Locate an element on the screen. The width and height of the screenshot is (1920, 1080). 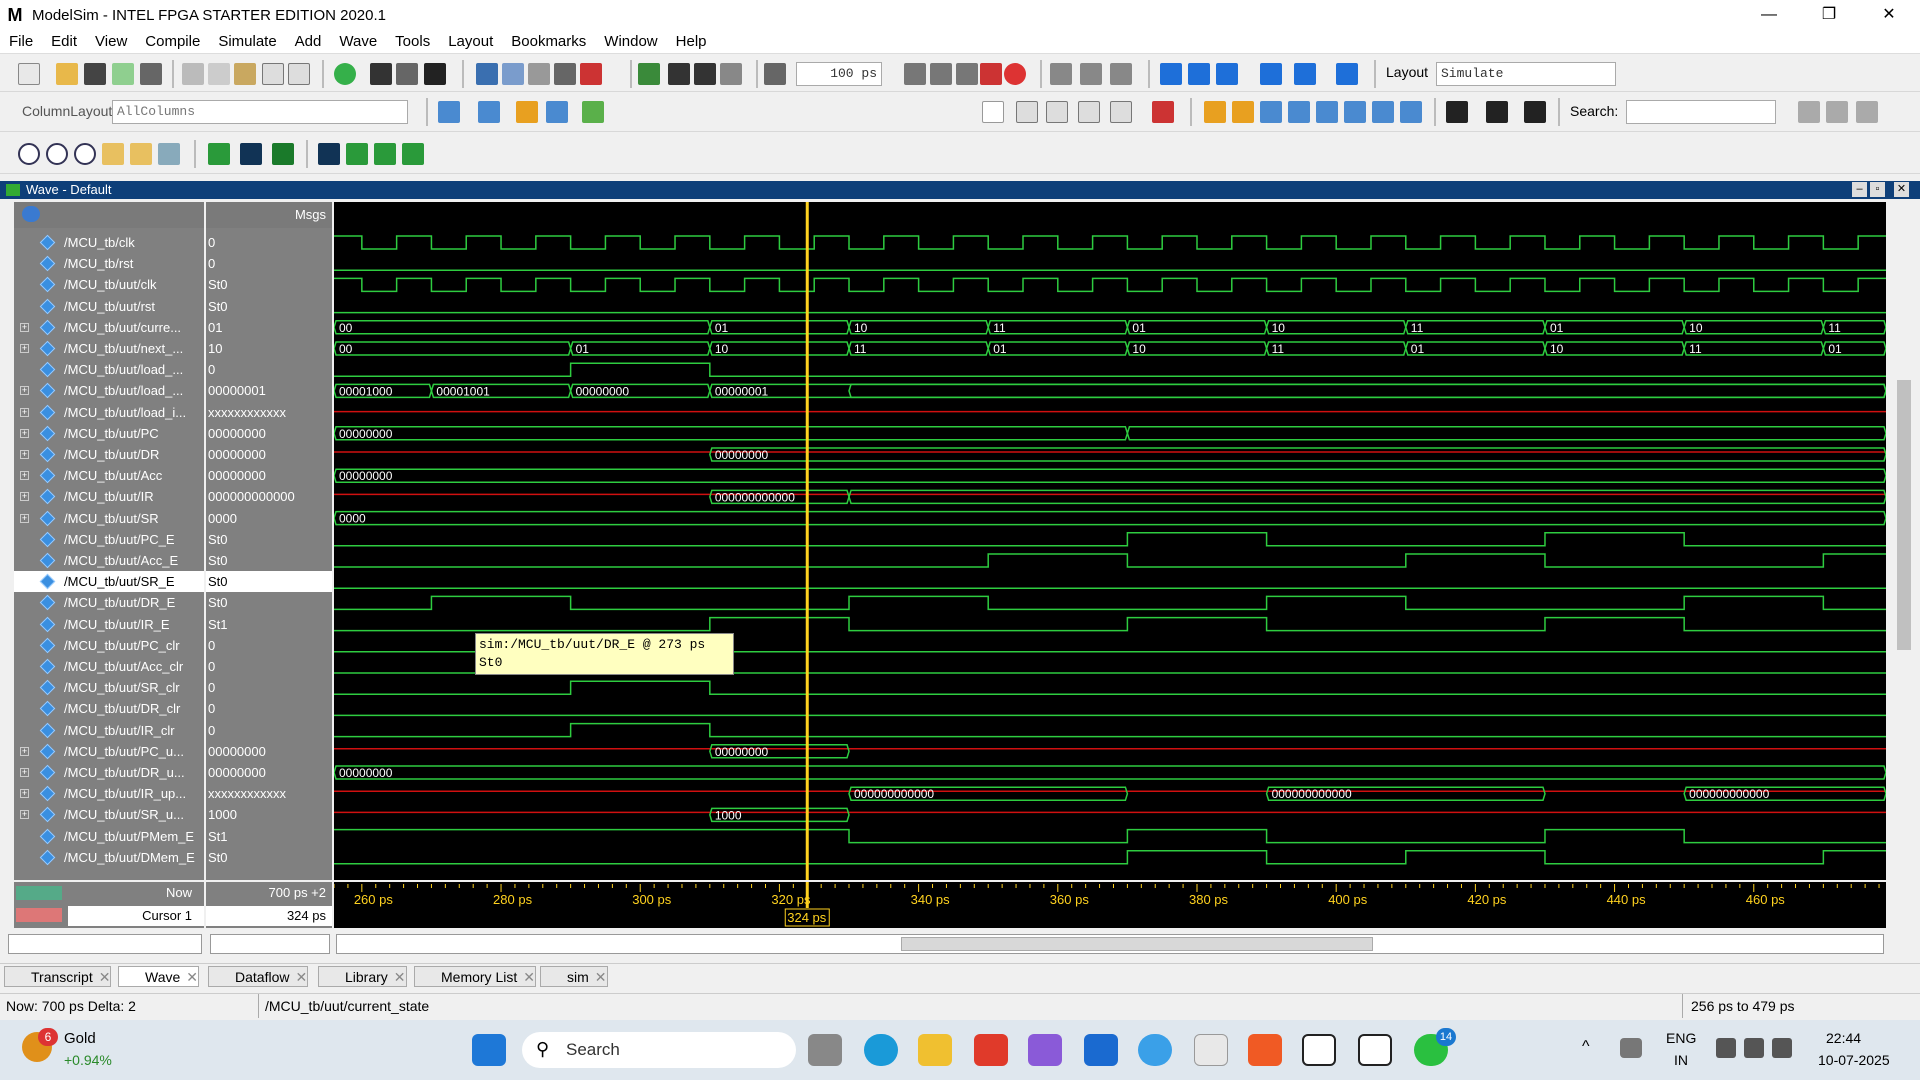
task-view-icon is located at coordinates (825, 1050).